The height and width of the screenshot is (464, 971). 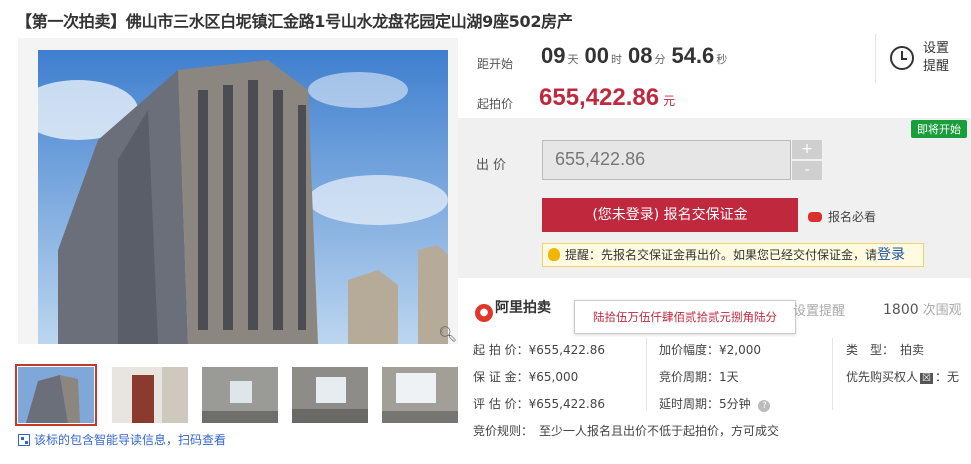 What do you see at coordinates (807, 170) in the screenshot?
I see `decrease-bid-button: -` at bounding box center [807, 170].